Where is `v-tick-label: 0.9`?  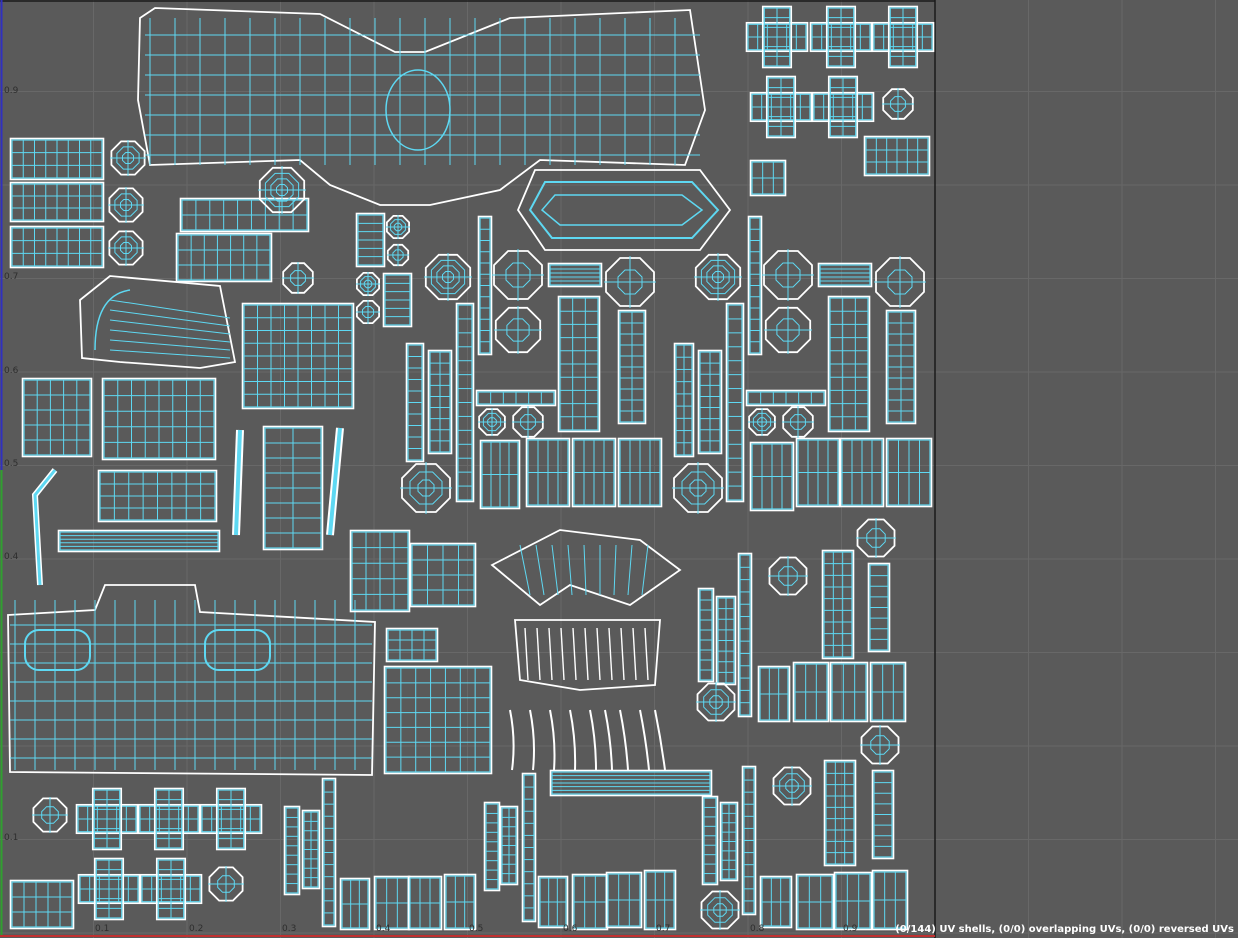 v-tick-label: 0.9 is located at coordinates (11, 91).